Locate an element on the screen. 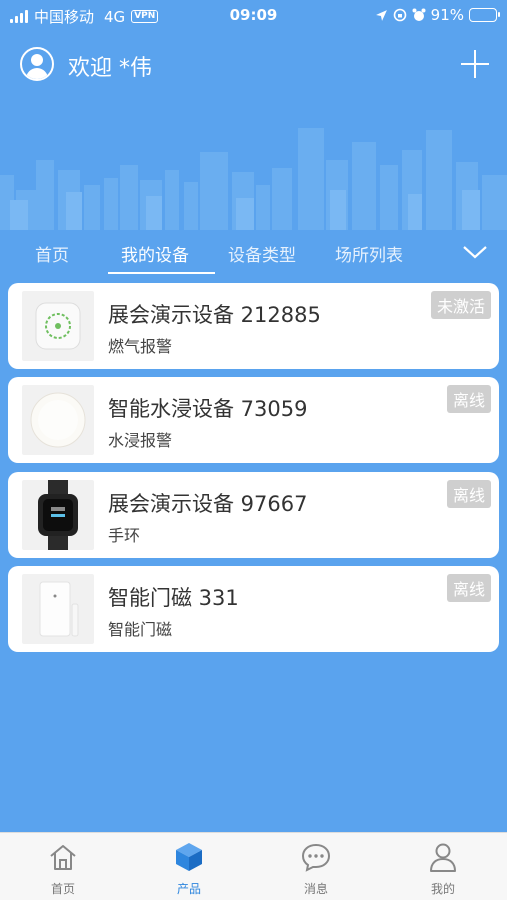  device-card: 展会演示设备 212885 燃气报警 未激活 is located at coordinates (253, 326).